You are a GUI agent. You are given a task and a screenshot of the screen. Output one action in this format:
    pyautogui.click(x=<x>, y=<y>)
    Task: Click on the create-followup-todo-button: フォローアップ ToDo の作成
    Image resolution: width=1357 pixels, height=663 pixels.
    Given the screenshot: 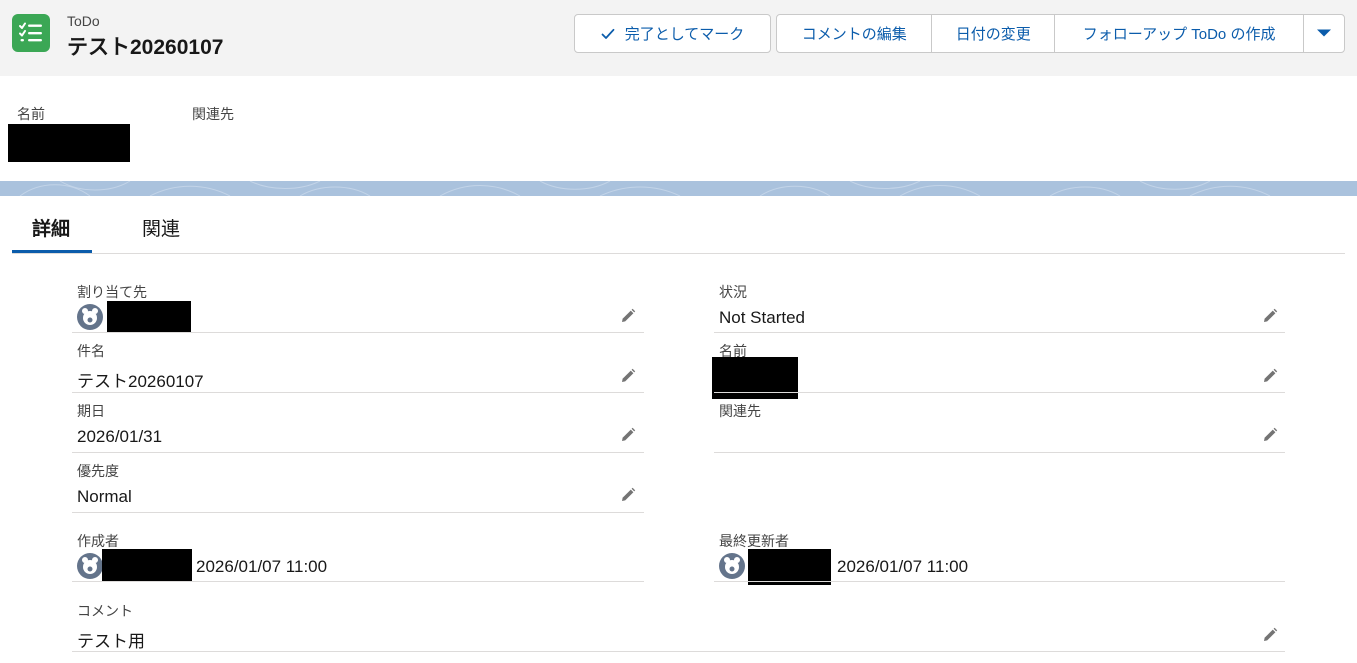 What is the action you would take?
    pyautogui.click(x=1180, y=33)
    